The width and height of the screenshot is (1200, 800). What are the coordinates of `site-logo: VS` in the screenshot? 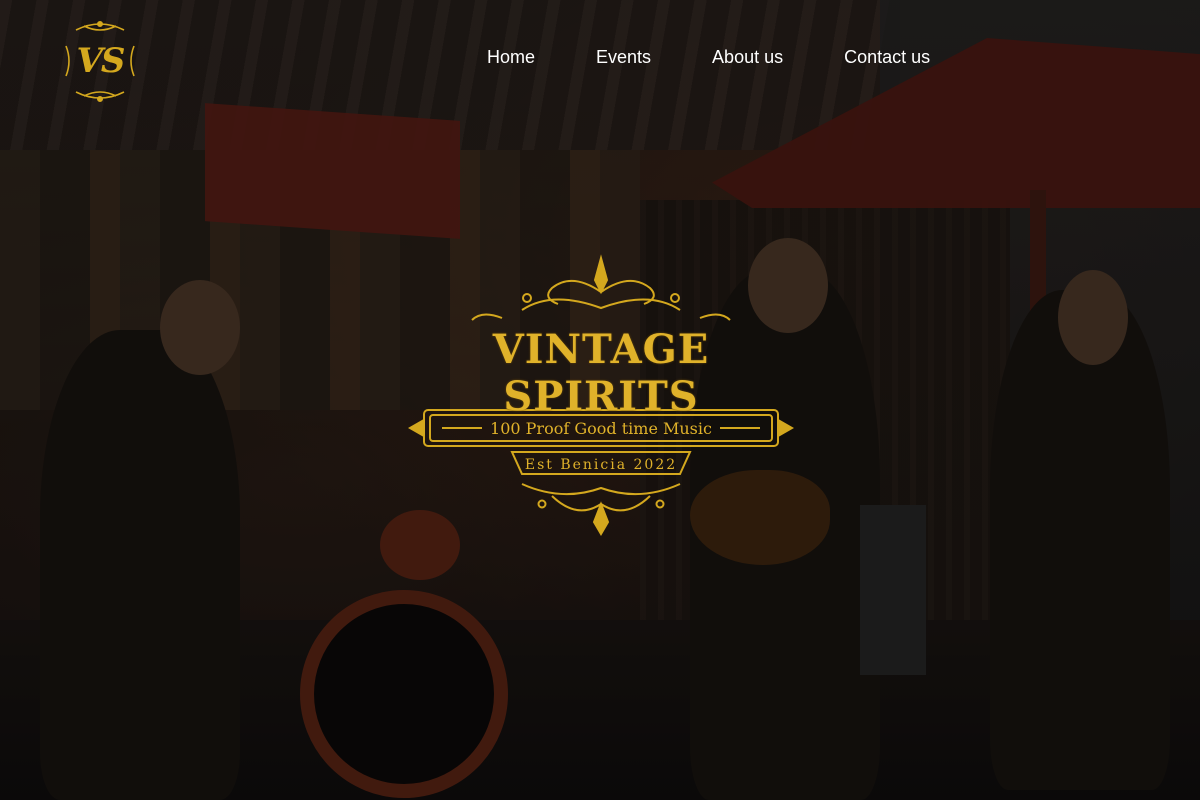 It's located at (100, 61).